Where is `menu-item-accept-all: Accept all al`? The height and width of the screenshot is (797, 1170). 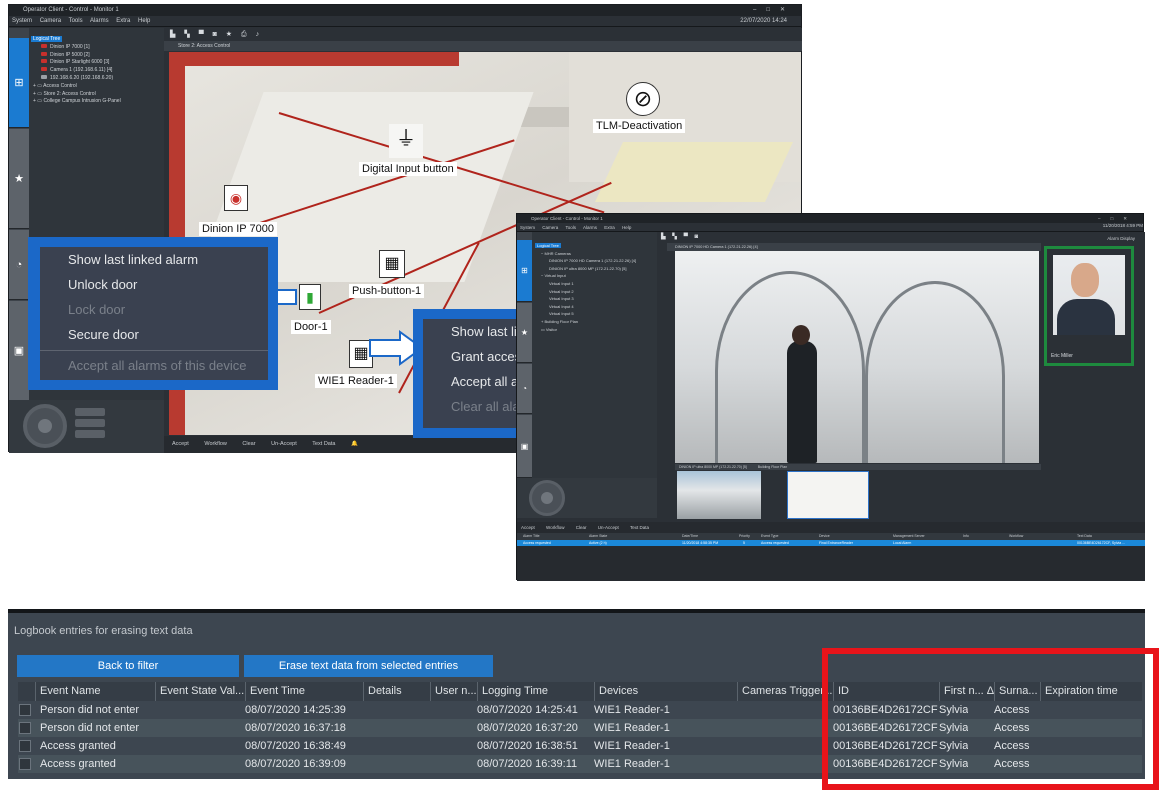
menu-item-accept-all: Accept all al is located at coordinates (472, 381).